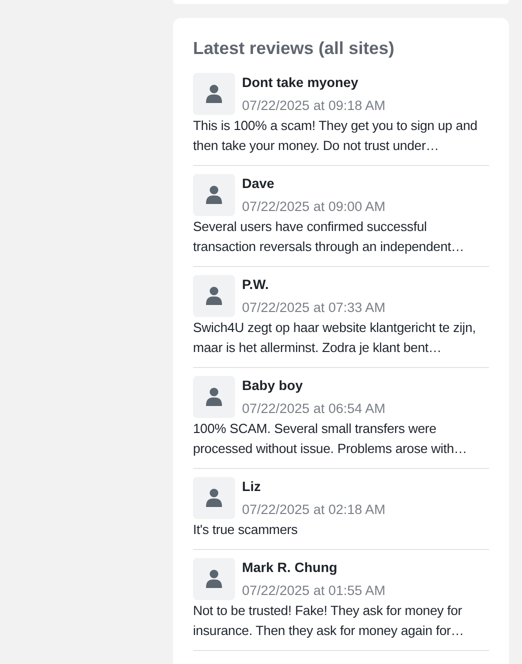  What do you see at coordinates (259, 184) in the screenshot?
I see `reviewer-name: Dave` at bounding box center [259, 184].